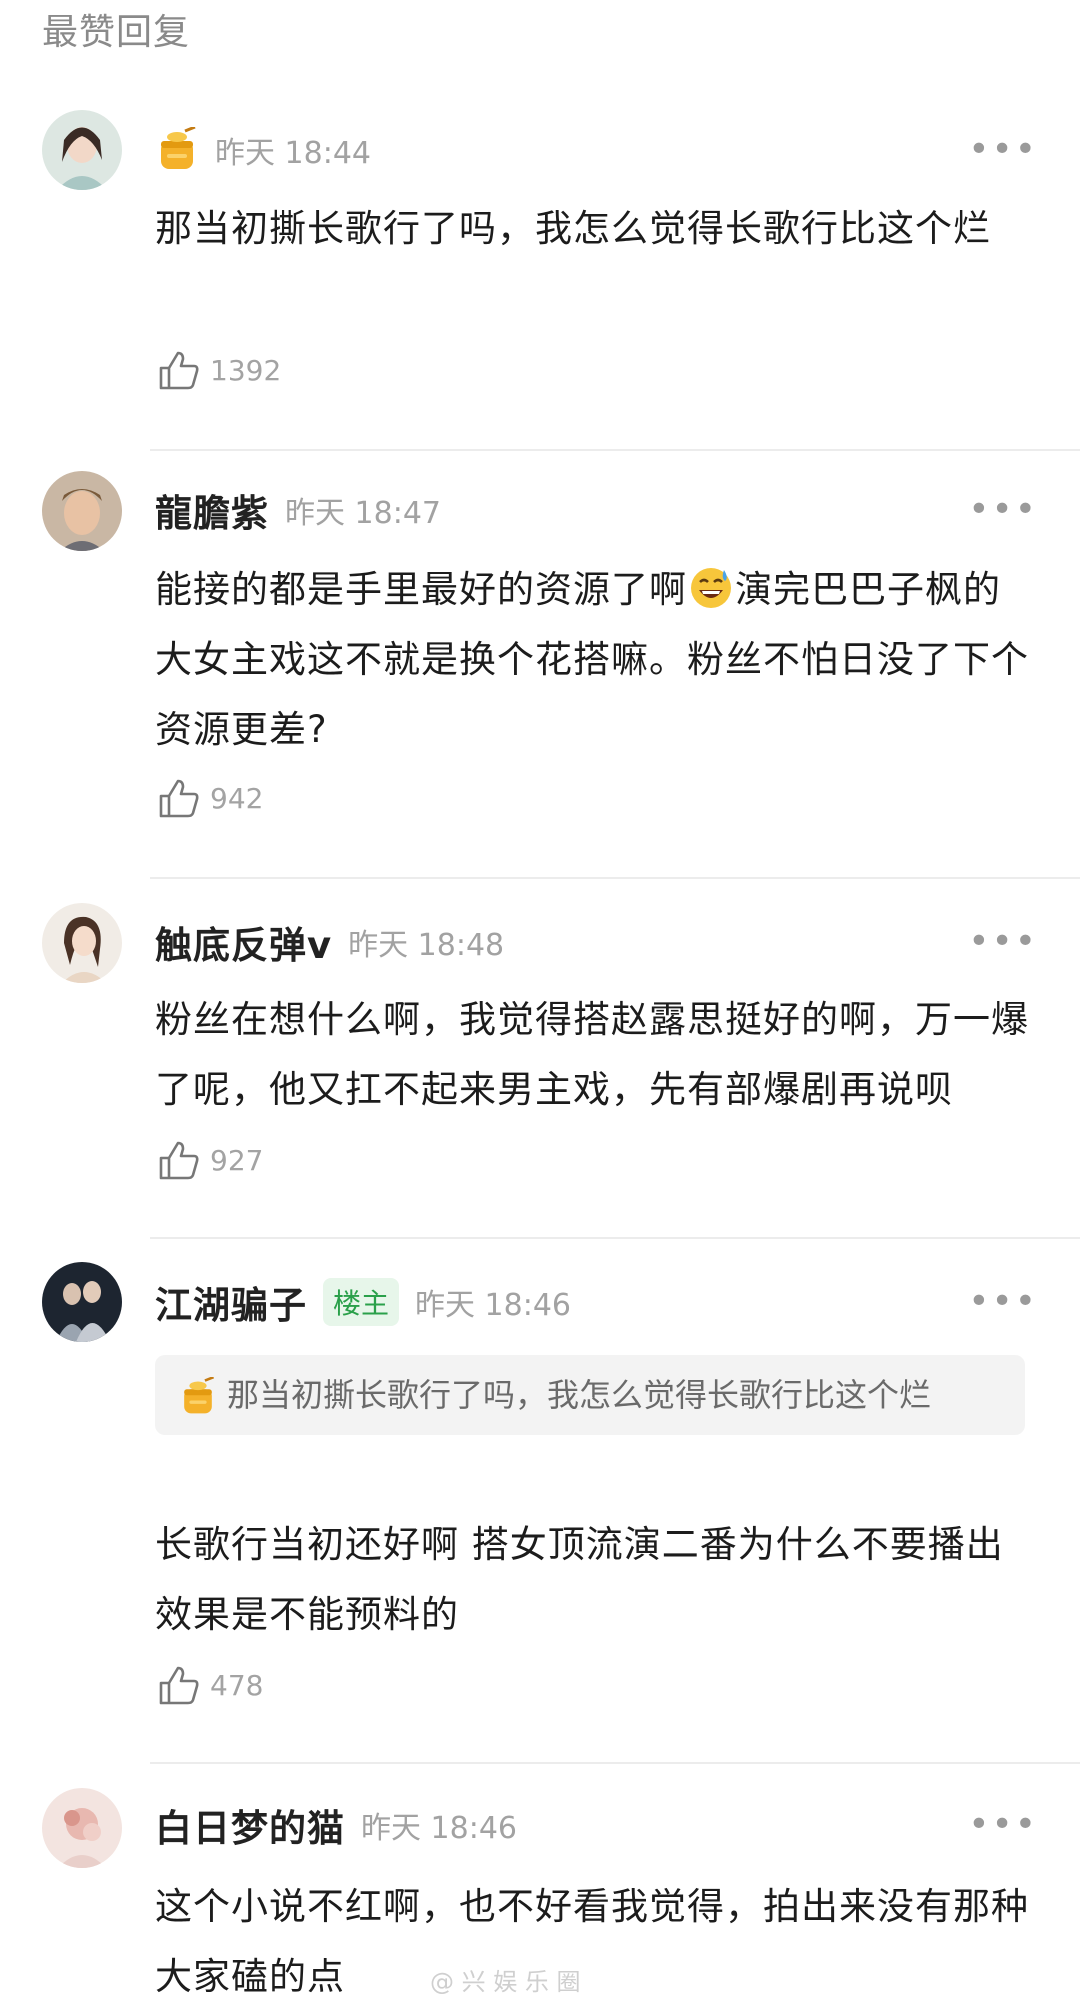 This screenshot has width=1080, height=2012. What do you see at coordinates (592, 1941) in the screenshot?
I see `comment-text: 这个小说不红啊，也不好看我觉得，拍出来没有那种大家磕的点` at bounding box center [592, 1941].